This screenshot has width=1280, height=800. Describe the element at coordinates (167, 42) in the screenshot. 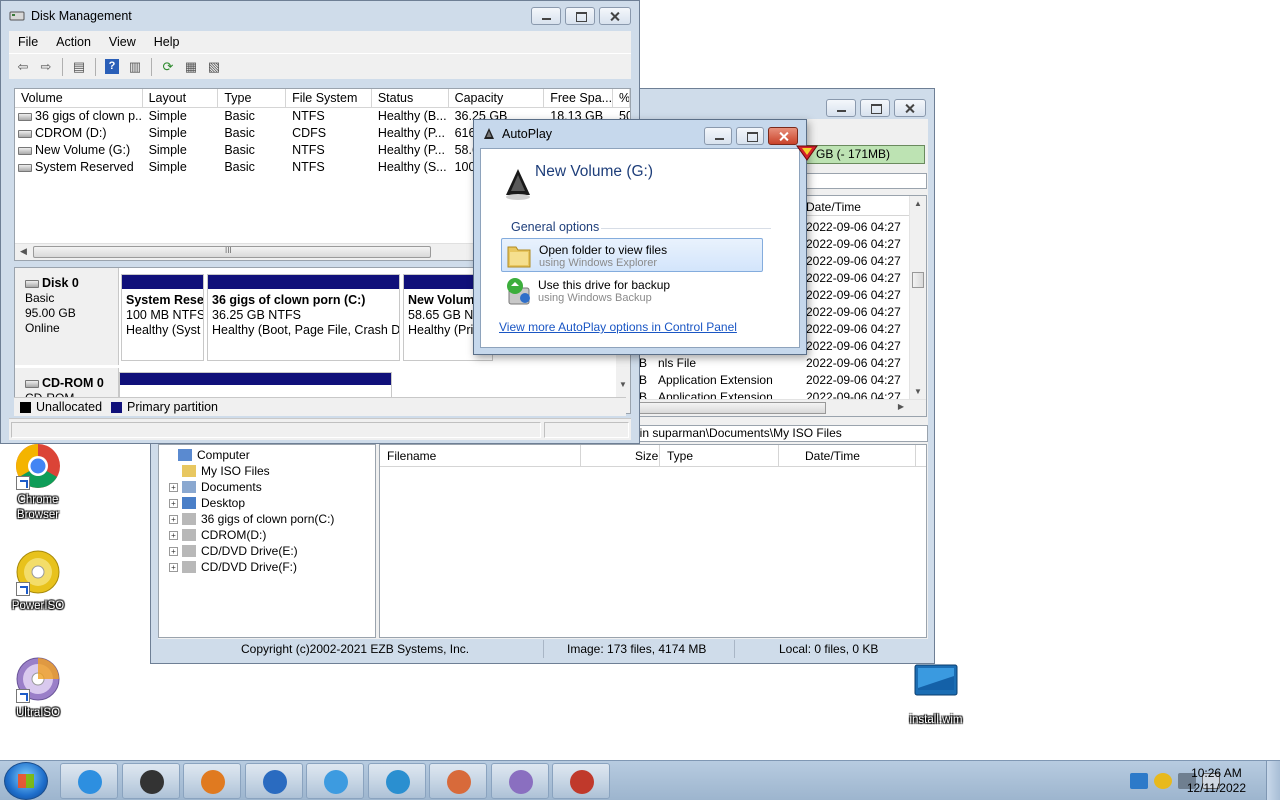

I see `menu-help: Help` at that location.